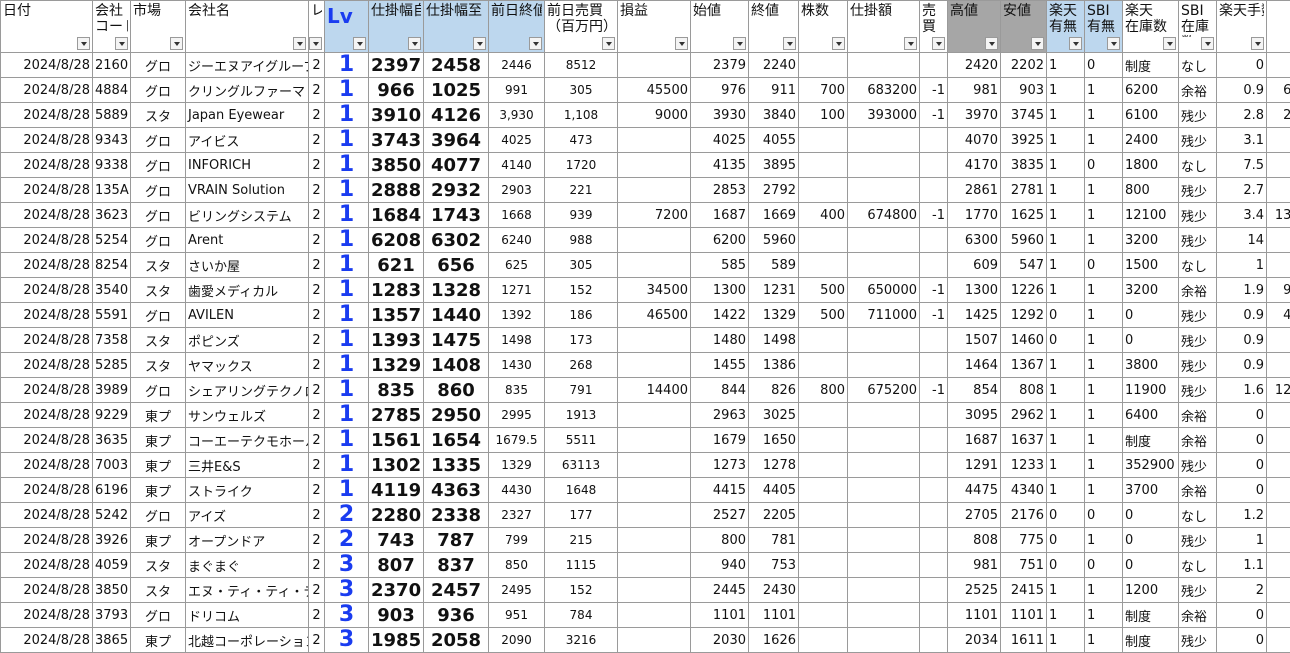  I want to click on cell-level: 3, so click(346, 590).